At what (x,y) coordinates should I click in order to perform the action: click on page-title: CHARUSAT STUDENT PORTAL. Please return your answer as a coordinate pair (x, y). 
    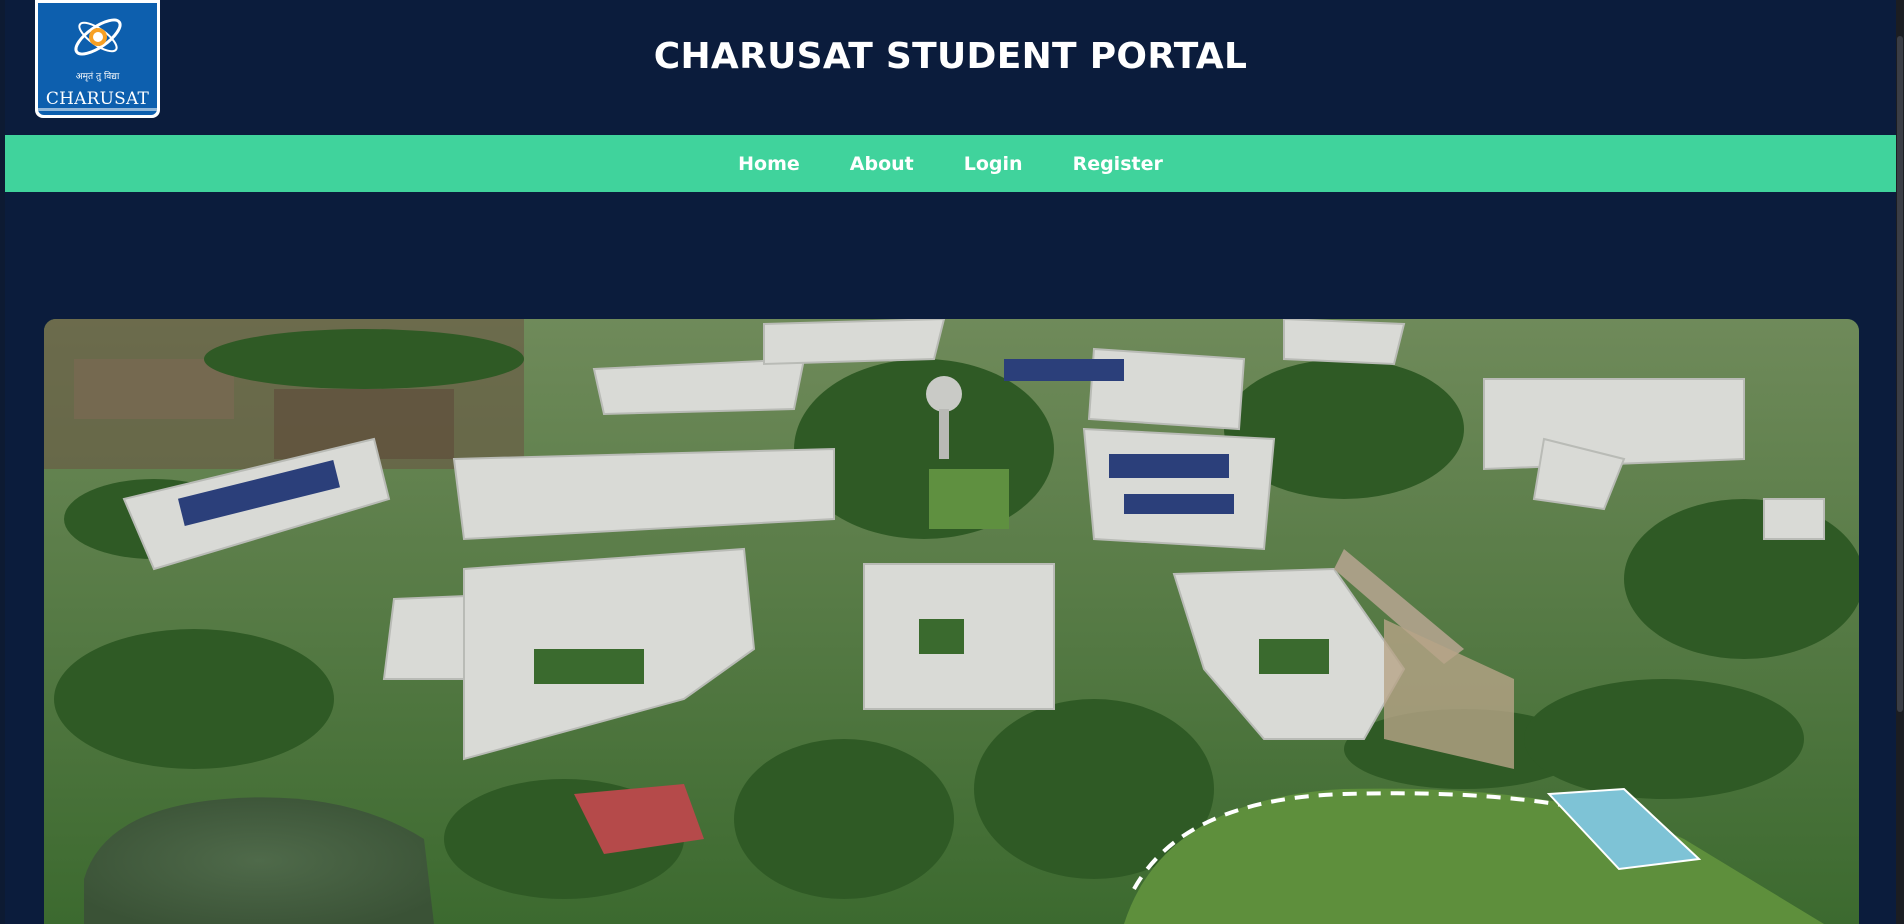
    Looking at the image, I should click on (950, 56).